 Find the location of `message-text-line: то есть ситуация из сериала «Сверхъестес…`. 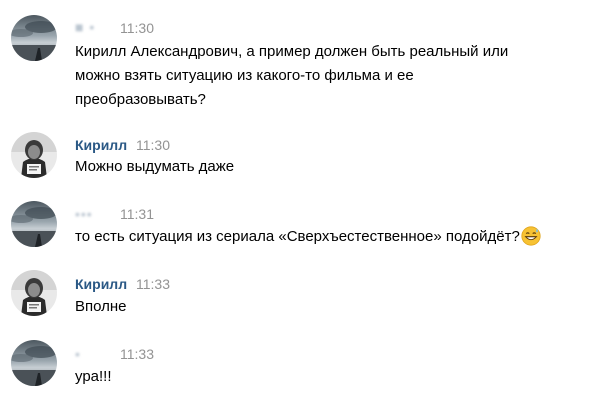

message-text-line: то есть ситуация из сериала «Сверхъестес… is located at coordinates (308, 239).